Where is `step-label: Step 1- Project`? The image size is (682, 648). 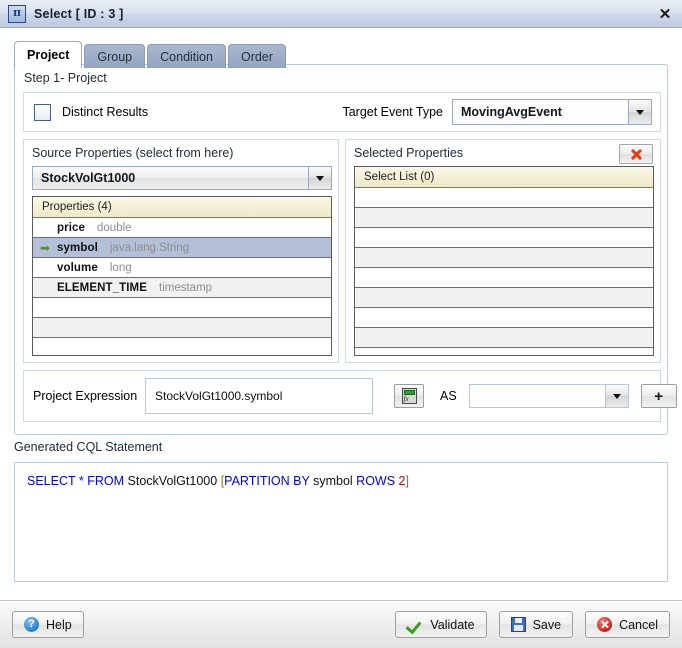
step-label: Step 1- Project is located at coordinates (65, 78).